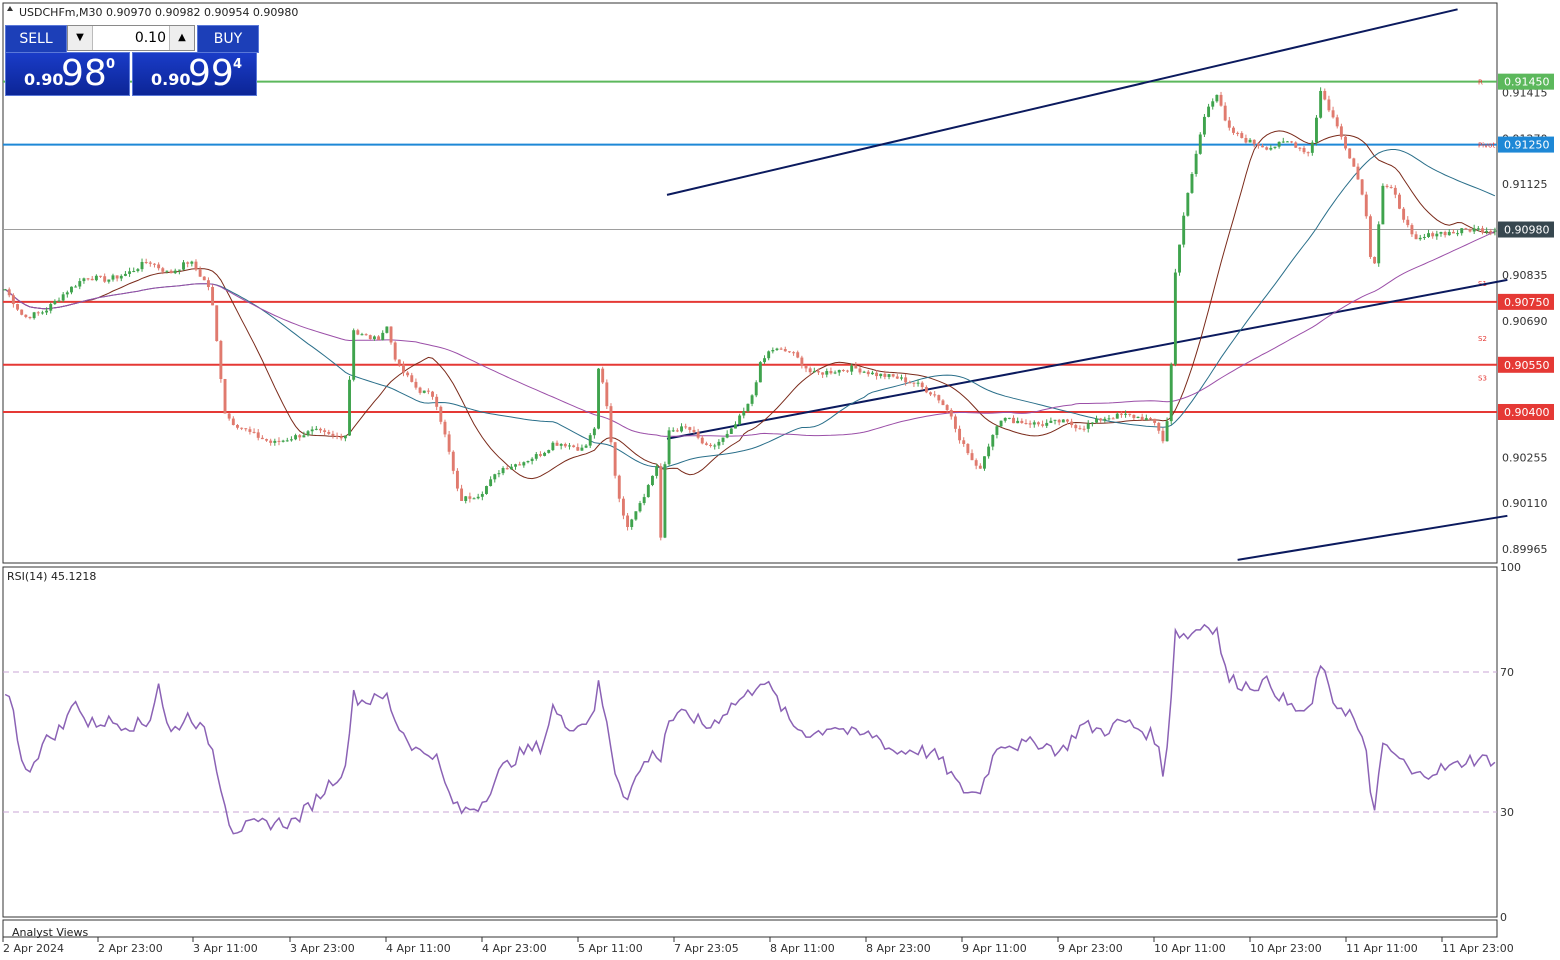 The width and height of the screenshot is (1560, 960). What do you see at coordinates (50, 932) in the screenshot?
I see `analyst-views-label: Analyst Views` at bounding box center [50, 932].